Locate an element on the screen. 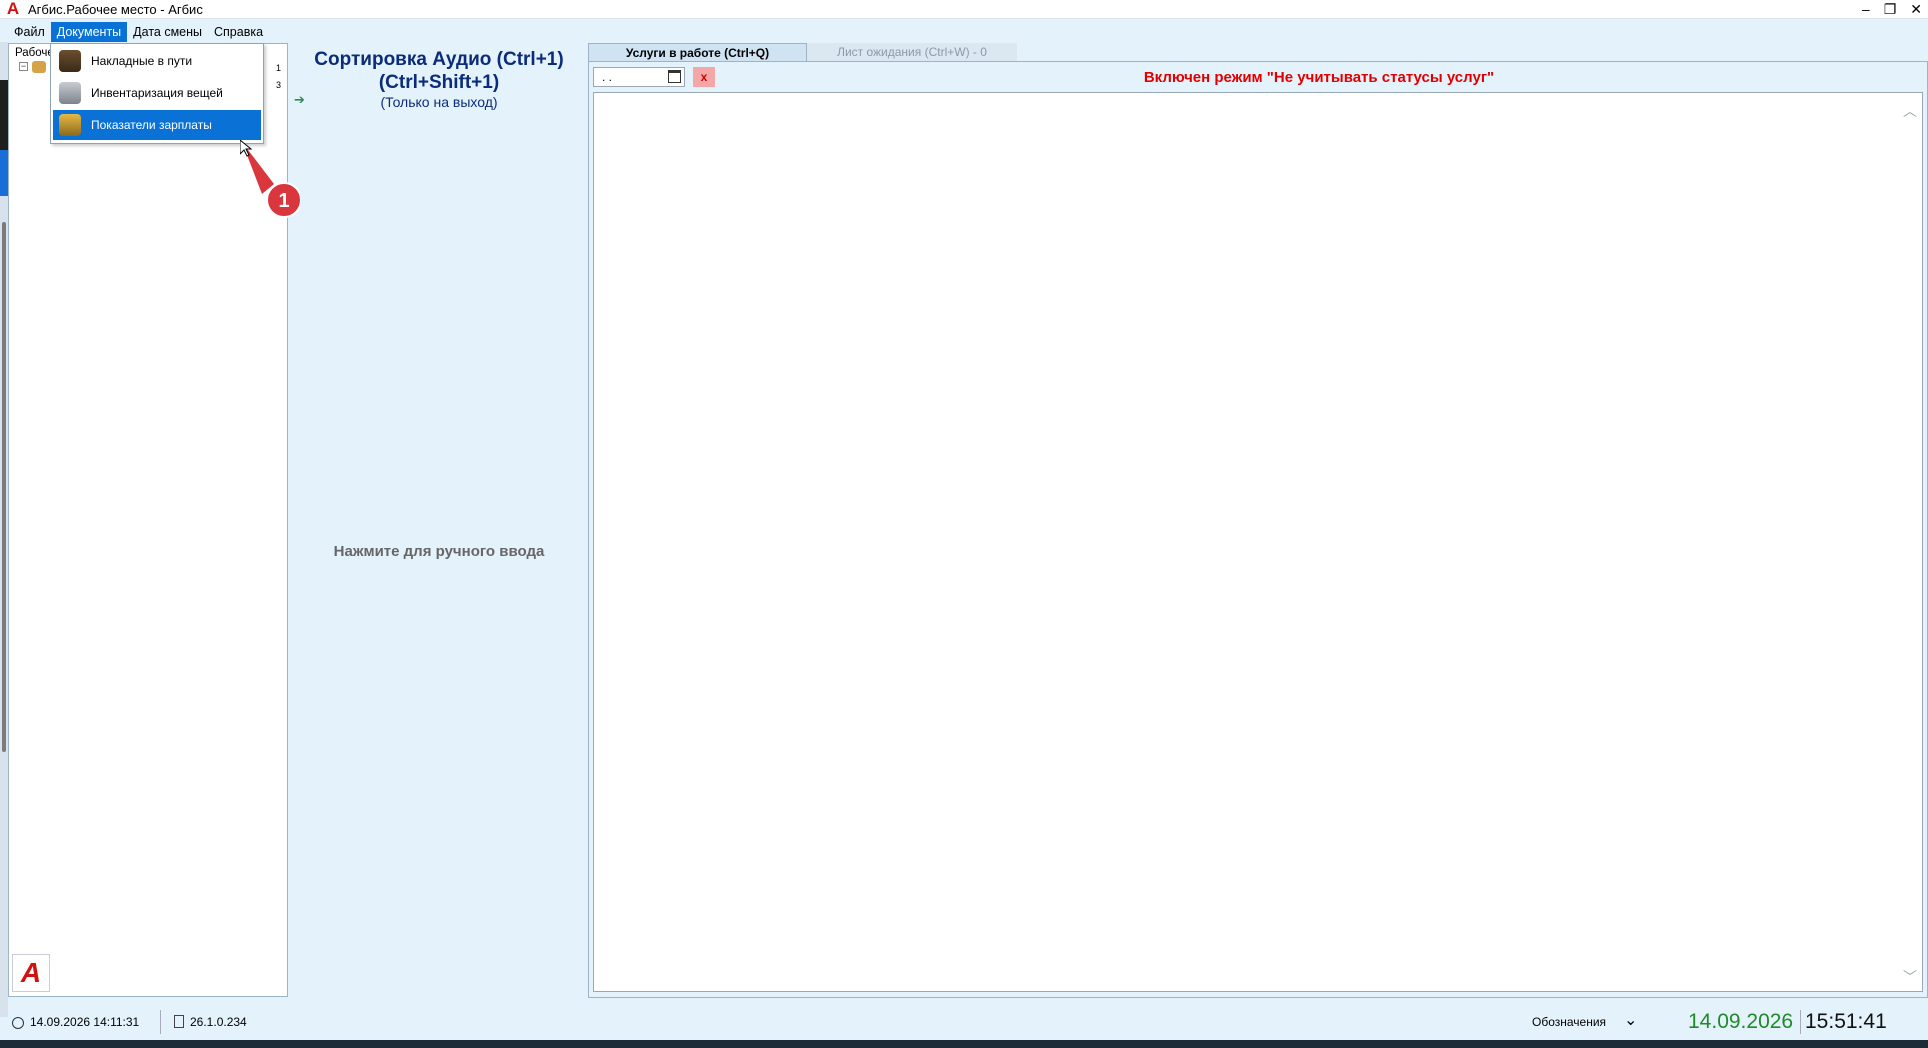 The height and width of the screenshot is (1048, 1928). callout-number: 1 is located at coordinates (283, 201).